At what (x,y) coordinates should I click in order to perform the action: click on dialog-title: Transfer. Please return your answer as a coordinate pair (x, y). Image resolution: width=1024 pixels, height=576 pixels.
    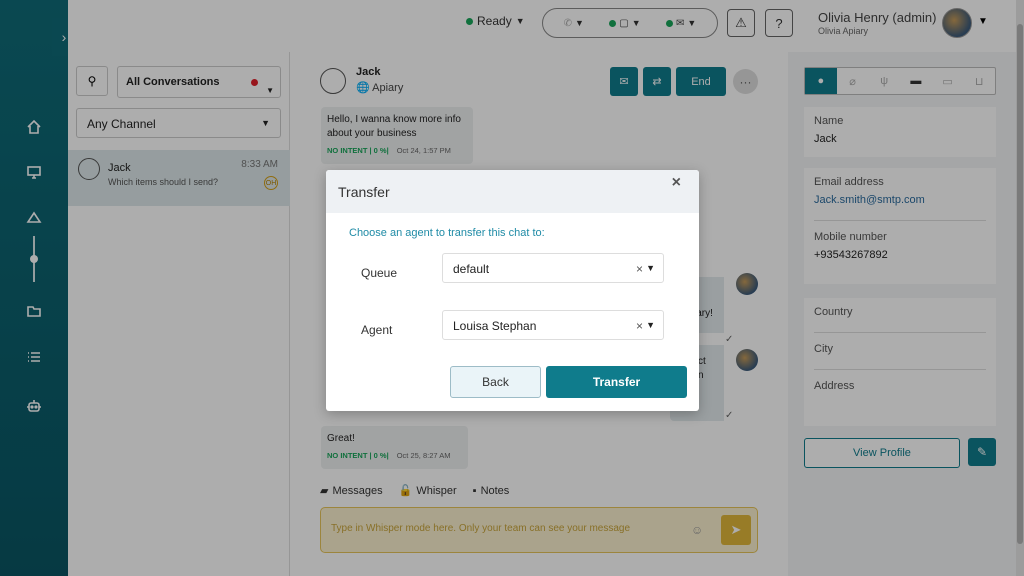
    Looking at the image, I should click on (364, 192).